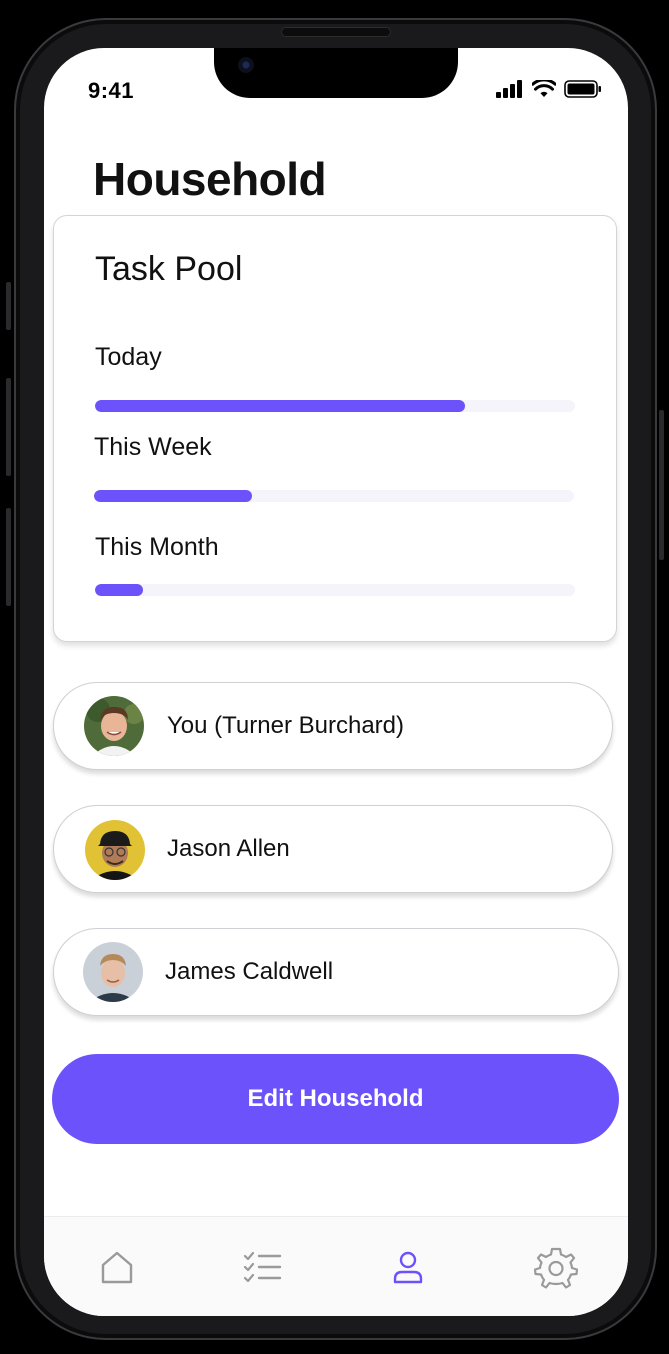 The width and height of the screenshot is (669, 1354). Describe the element at coordinates (336, 1266) in the screenshot. I see `tab-bar` at that location.